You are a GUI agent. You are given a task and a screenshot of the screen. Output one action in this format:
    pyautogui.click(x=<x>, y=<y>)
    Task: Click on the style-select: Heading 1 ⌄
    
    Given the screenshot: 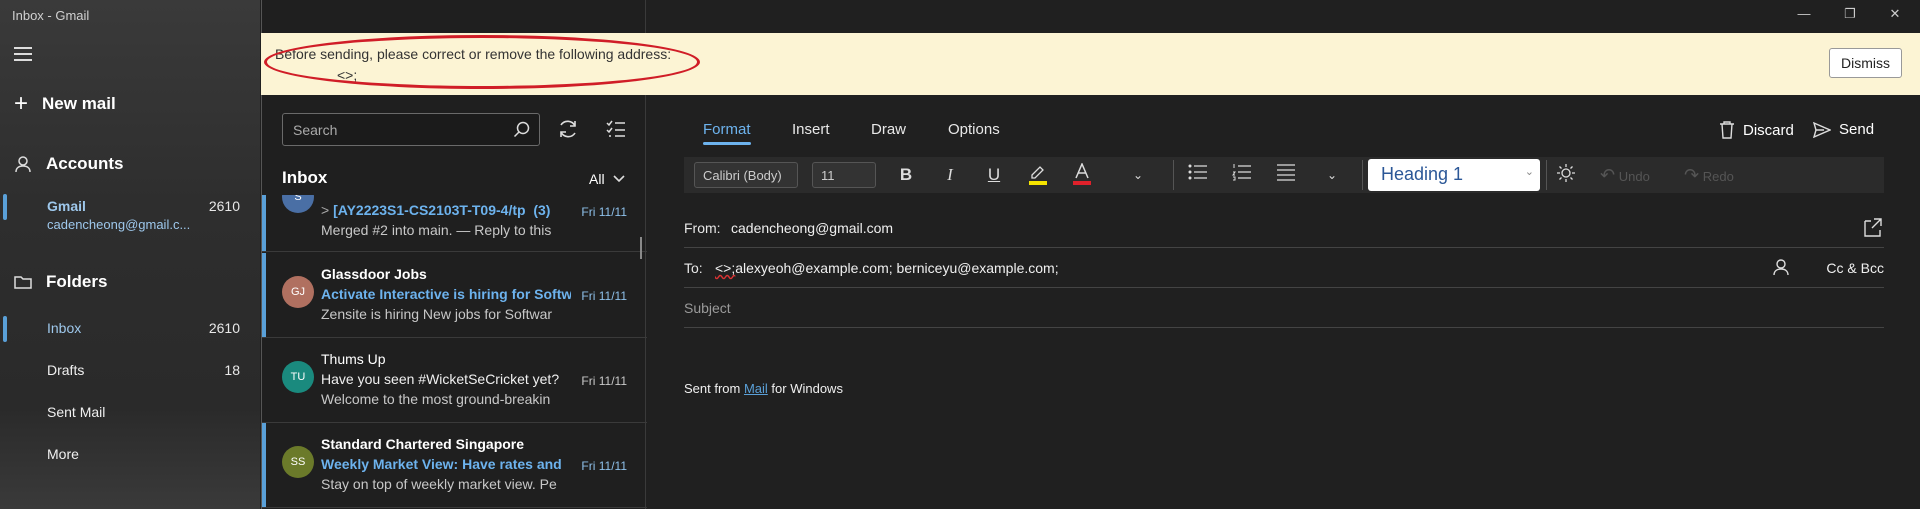 What is the action you would take?
    pyautogui.click(x=1454, y=175)
    